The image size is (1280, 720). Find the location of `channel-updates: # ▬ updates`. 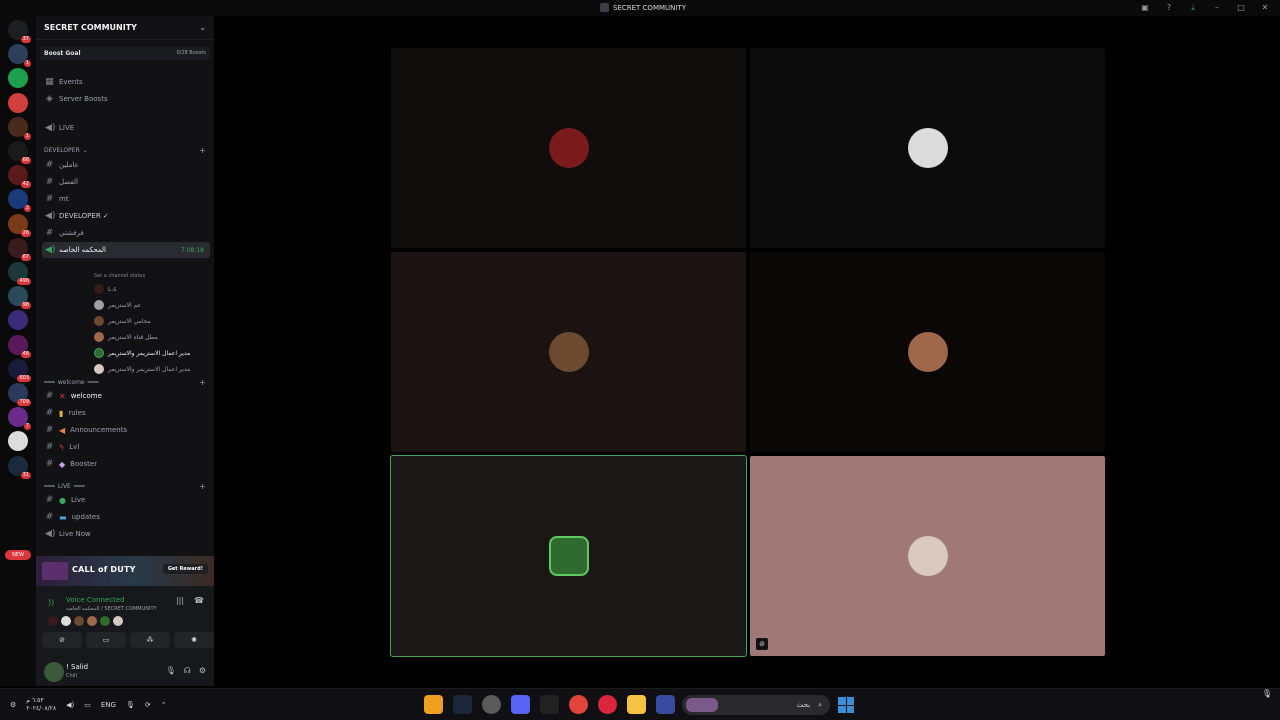

channel-updates: # ▬ updates is located at coordinates (126, 517).